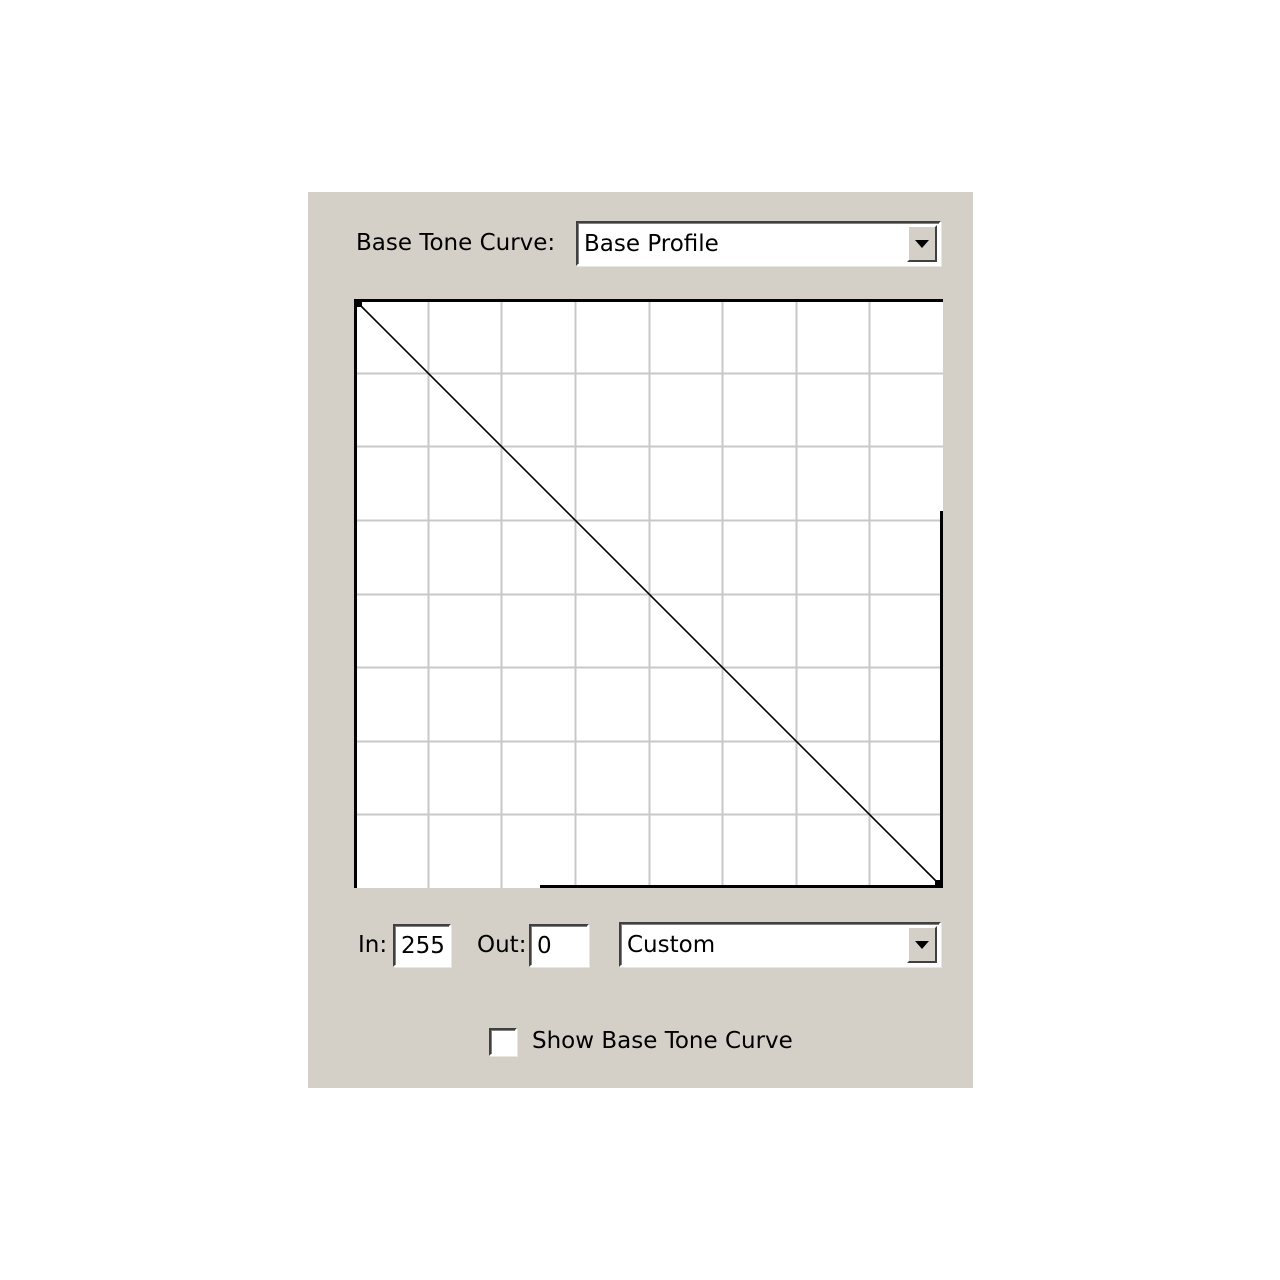 The image size is (1280, 1280). I want to click on in-value: 255, so click(423, 945).